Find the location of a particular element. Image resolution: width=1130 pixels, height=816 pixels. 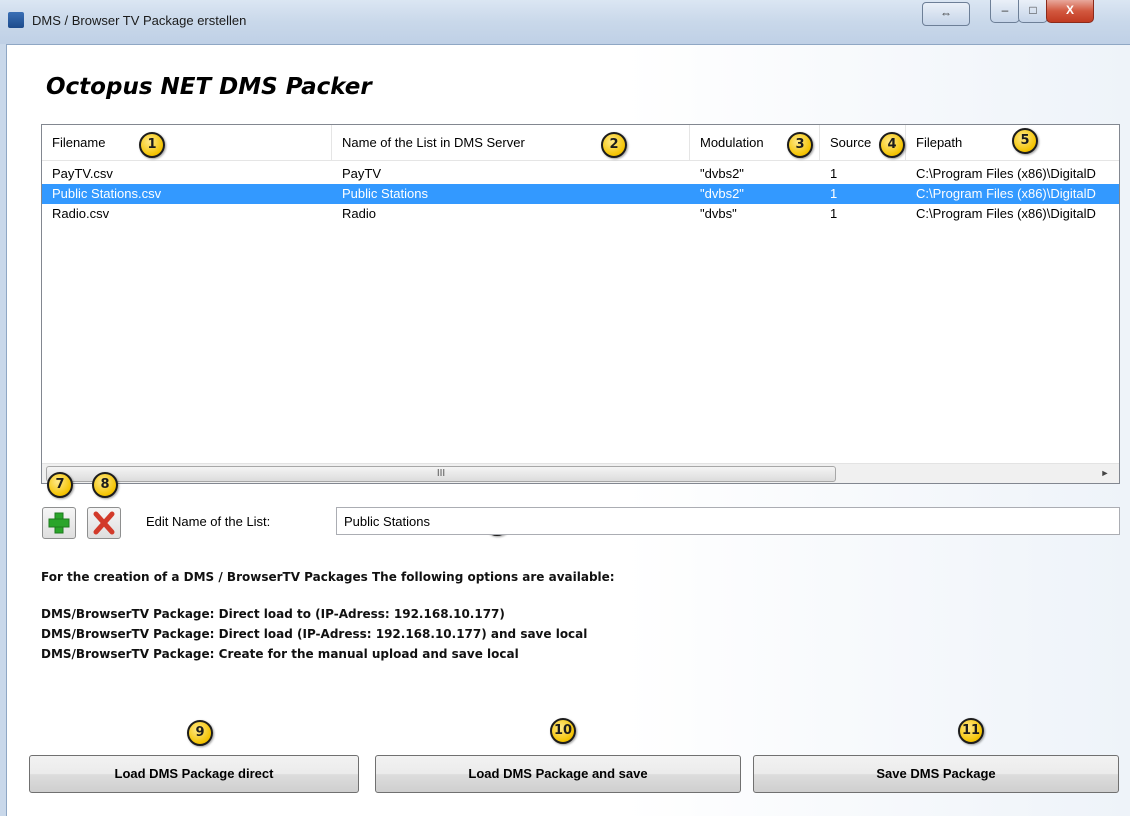

callout-3: 3 is located at coordinates (800, 145).